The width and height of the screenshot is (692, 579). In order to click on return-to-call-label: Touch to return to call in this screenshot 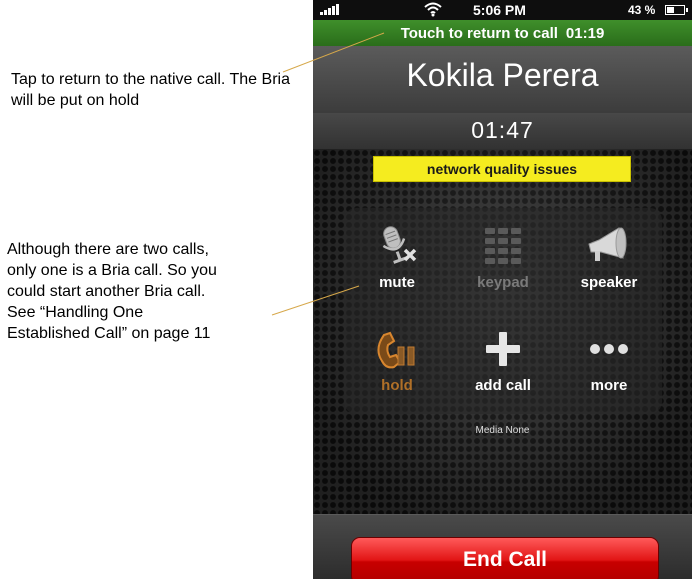, I will do `click(479, 33)`.